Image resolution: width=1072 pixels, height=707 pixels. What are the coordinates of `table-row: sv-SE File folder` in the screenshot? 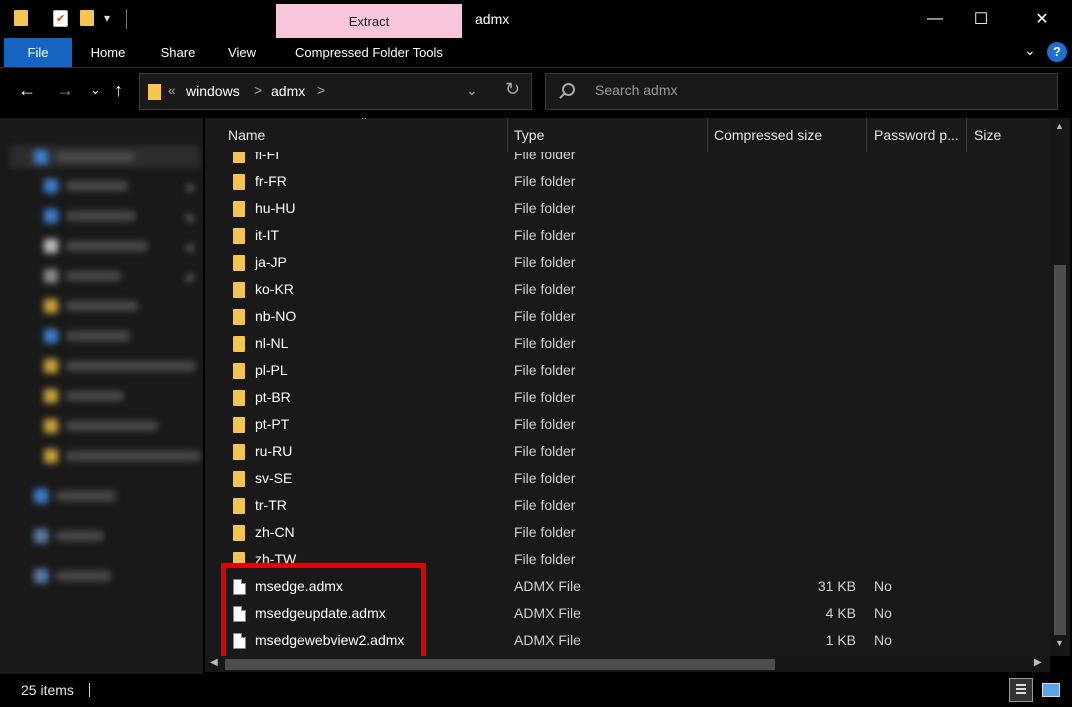 It's located at (627, 478).